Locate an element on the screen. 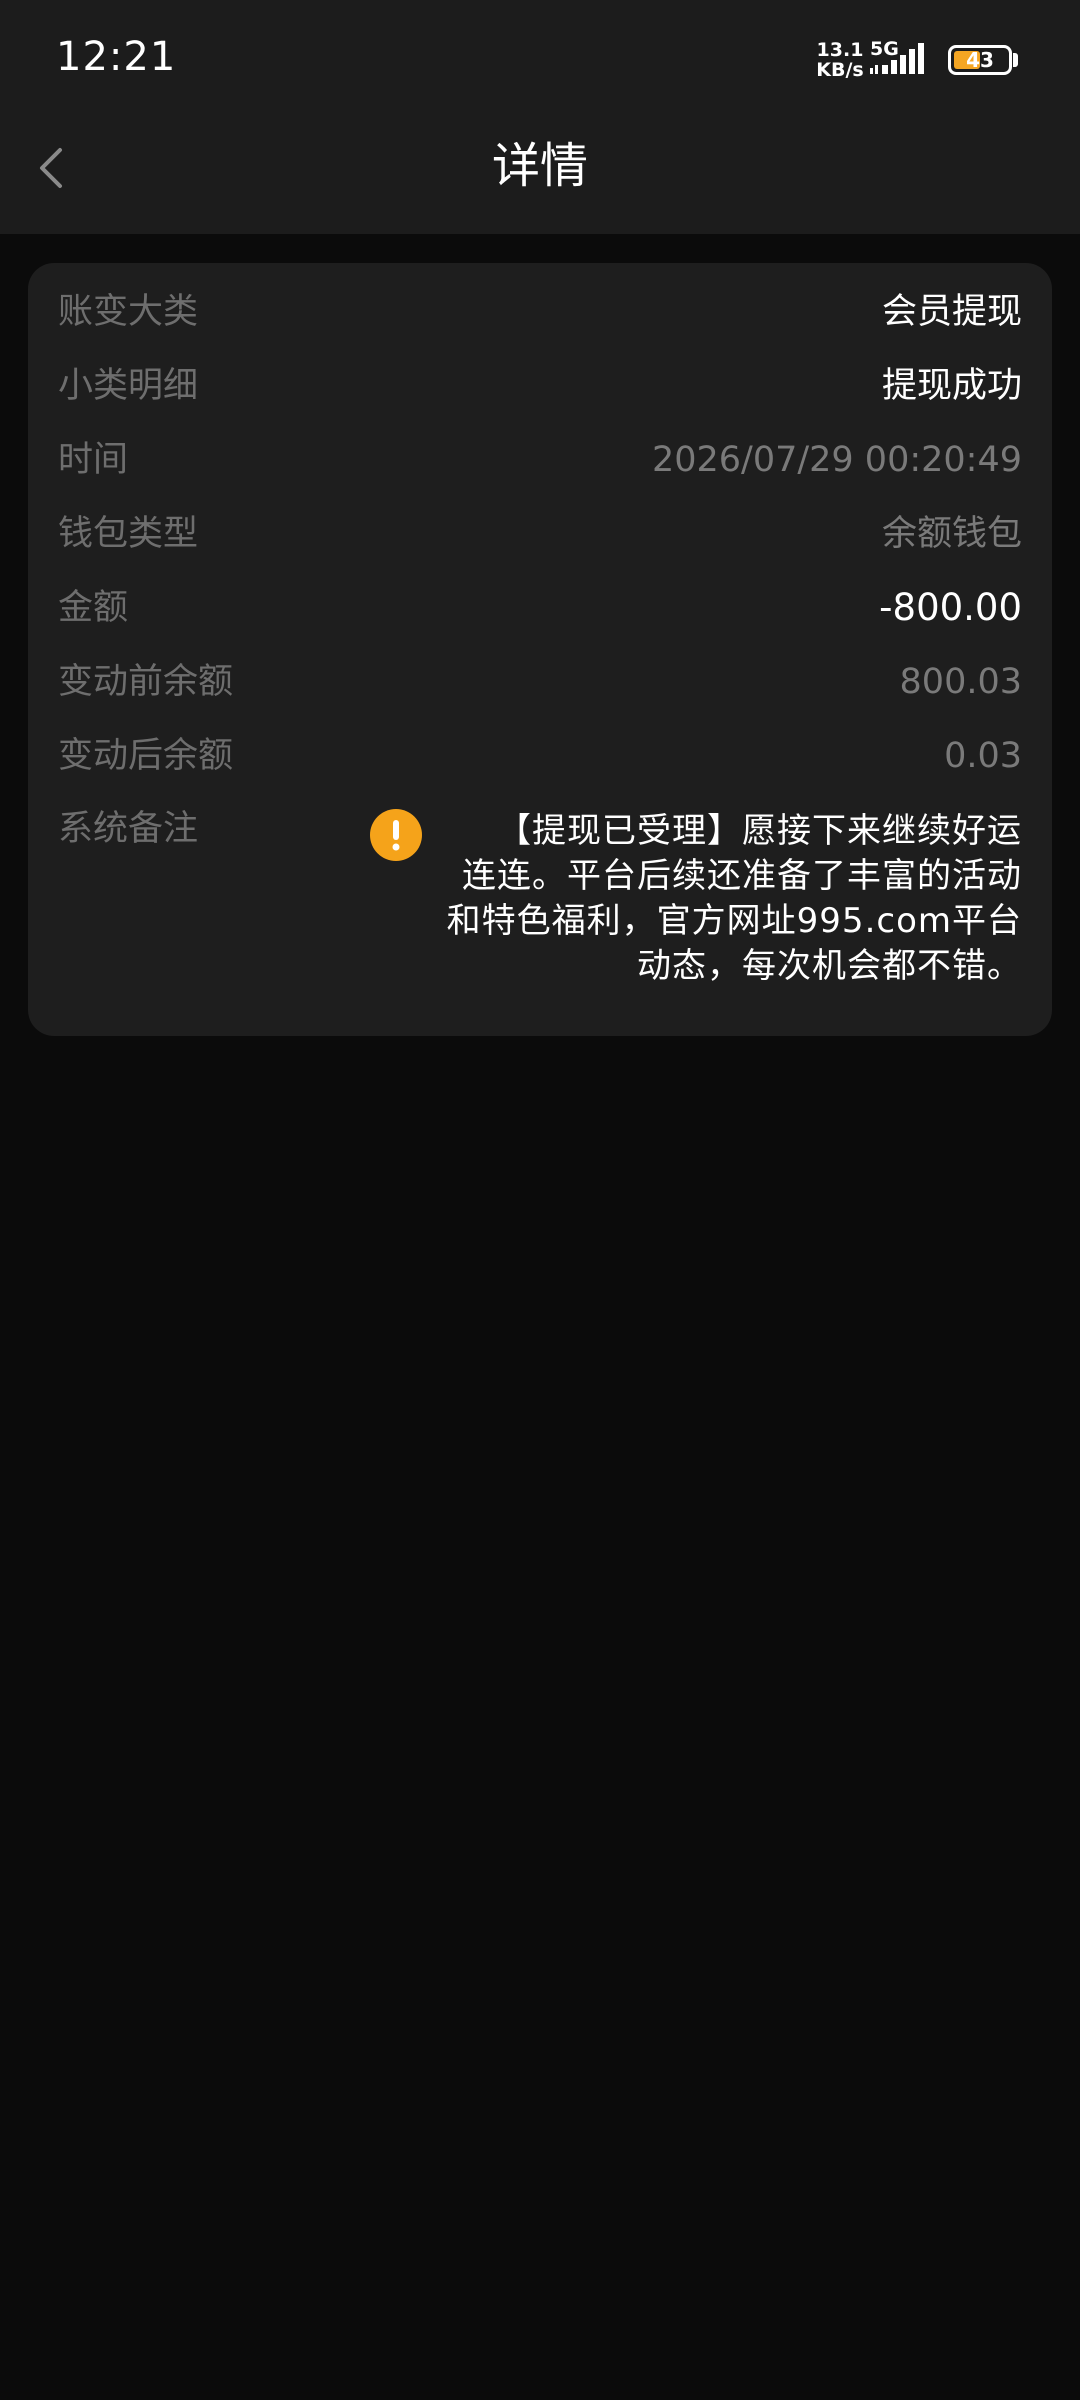 This screenshot has height=2400, width=1080. network-speed-value: 13.1 is located at coordinates (840, 50).